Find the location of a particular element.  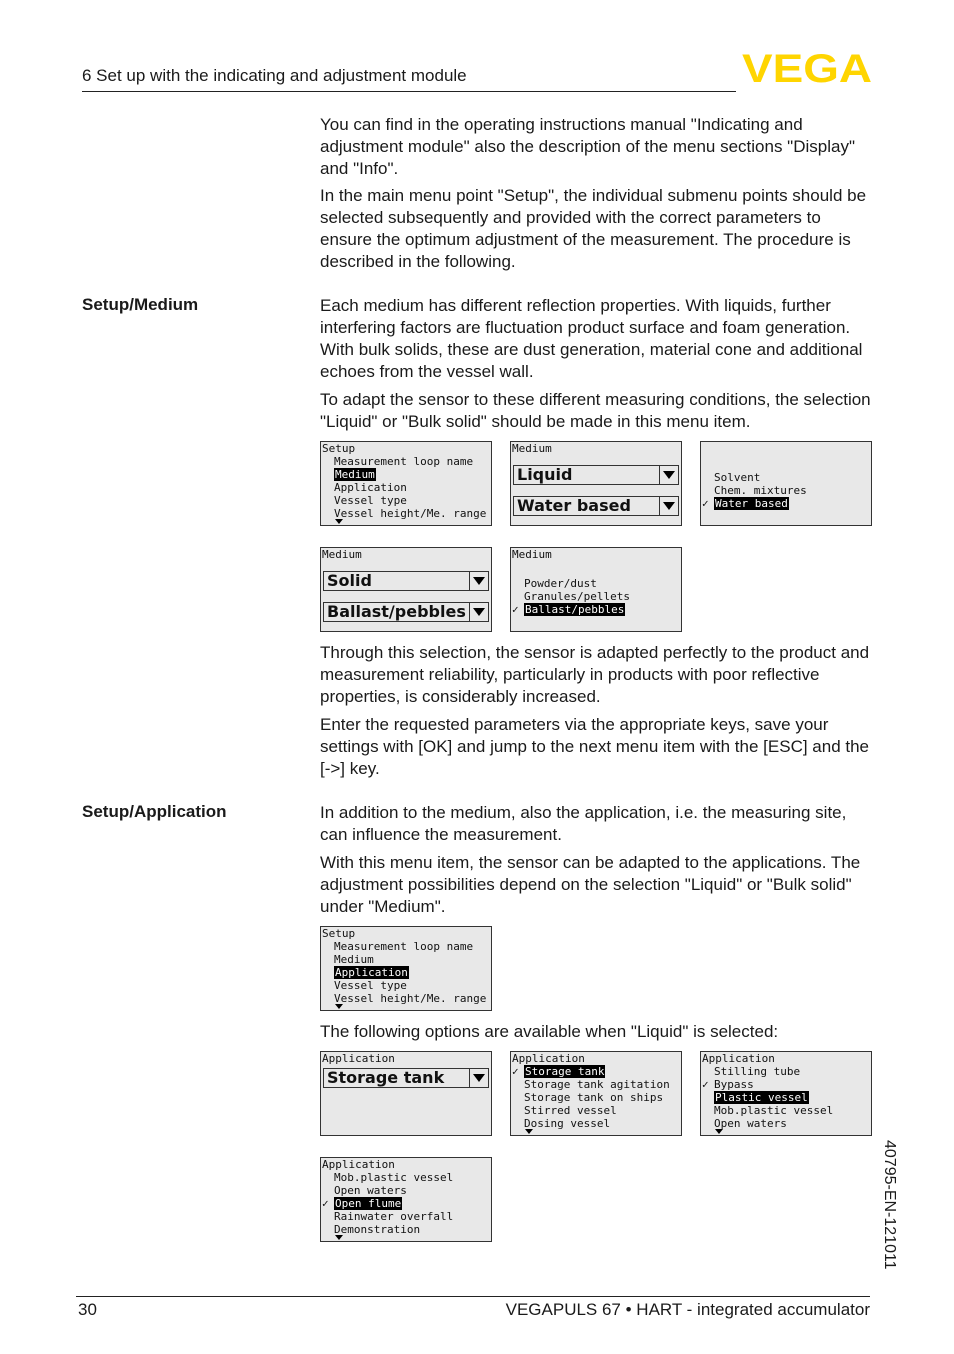

lcd-medium-solid: Medium Solid Ballast/pebbles is located at coordinates (406, 589).